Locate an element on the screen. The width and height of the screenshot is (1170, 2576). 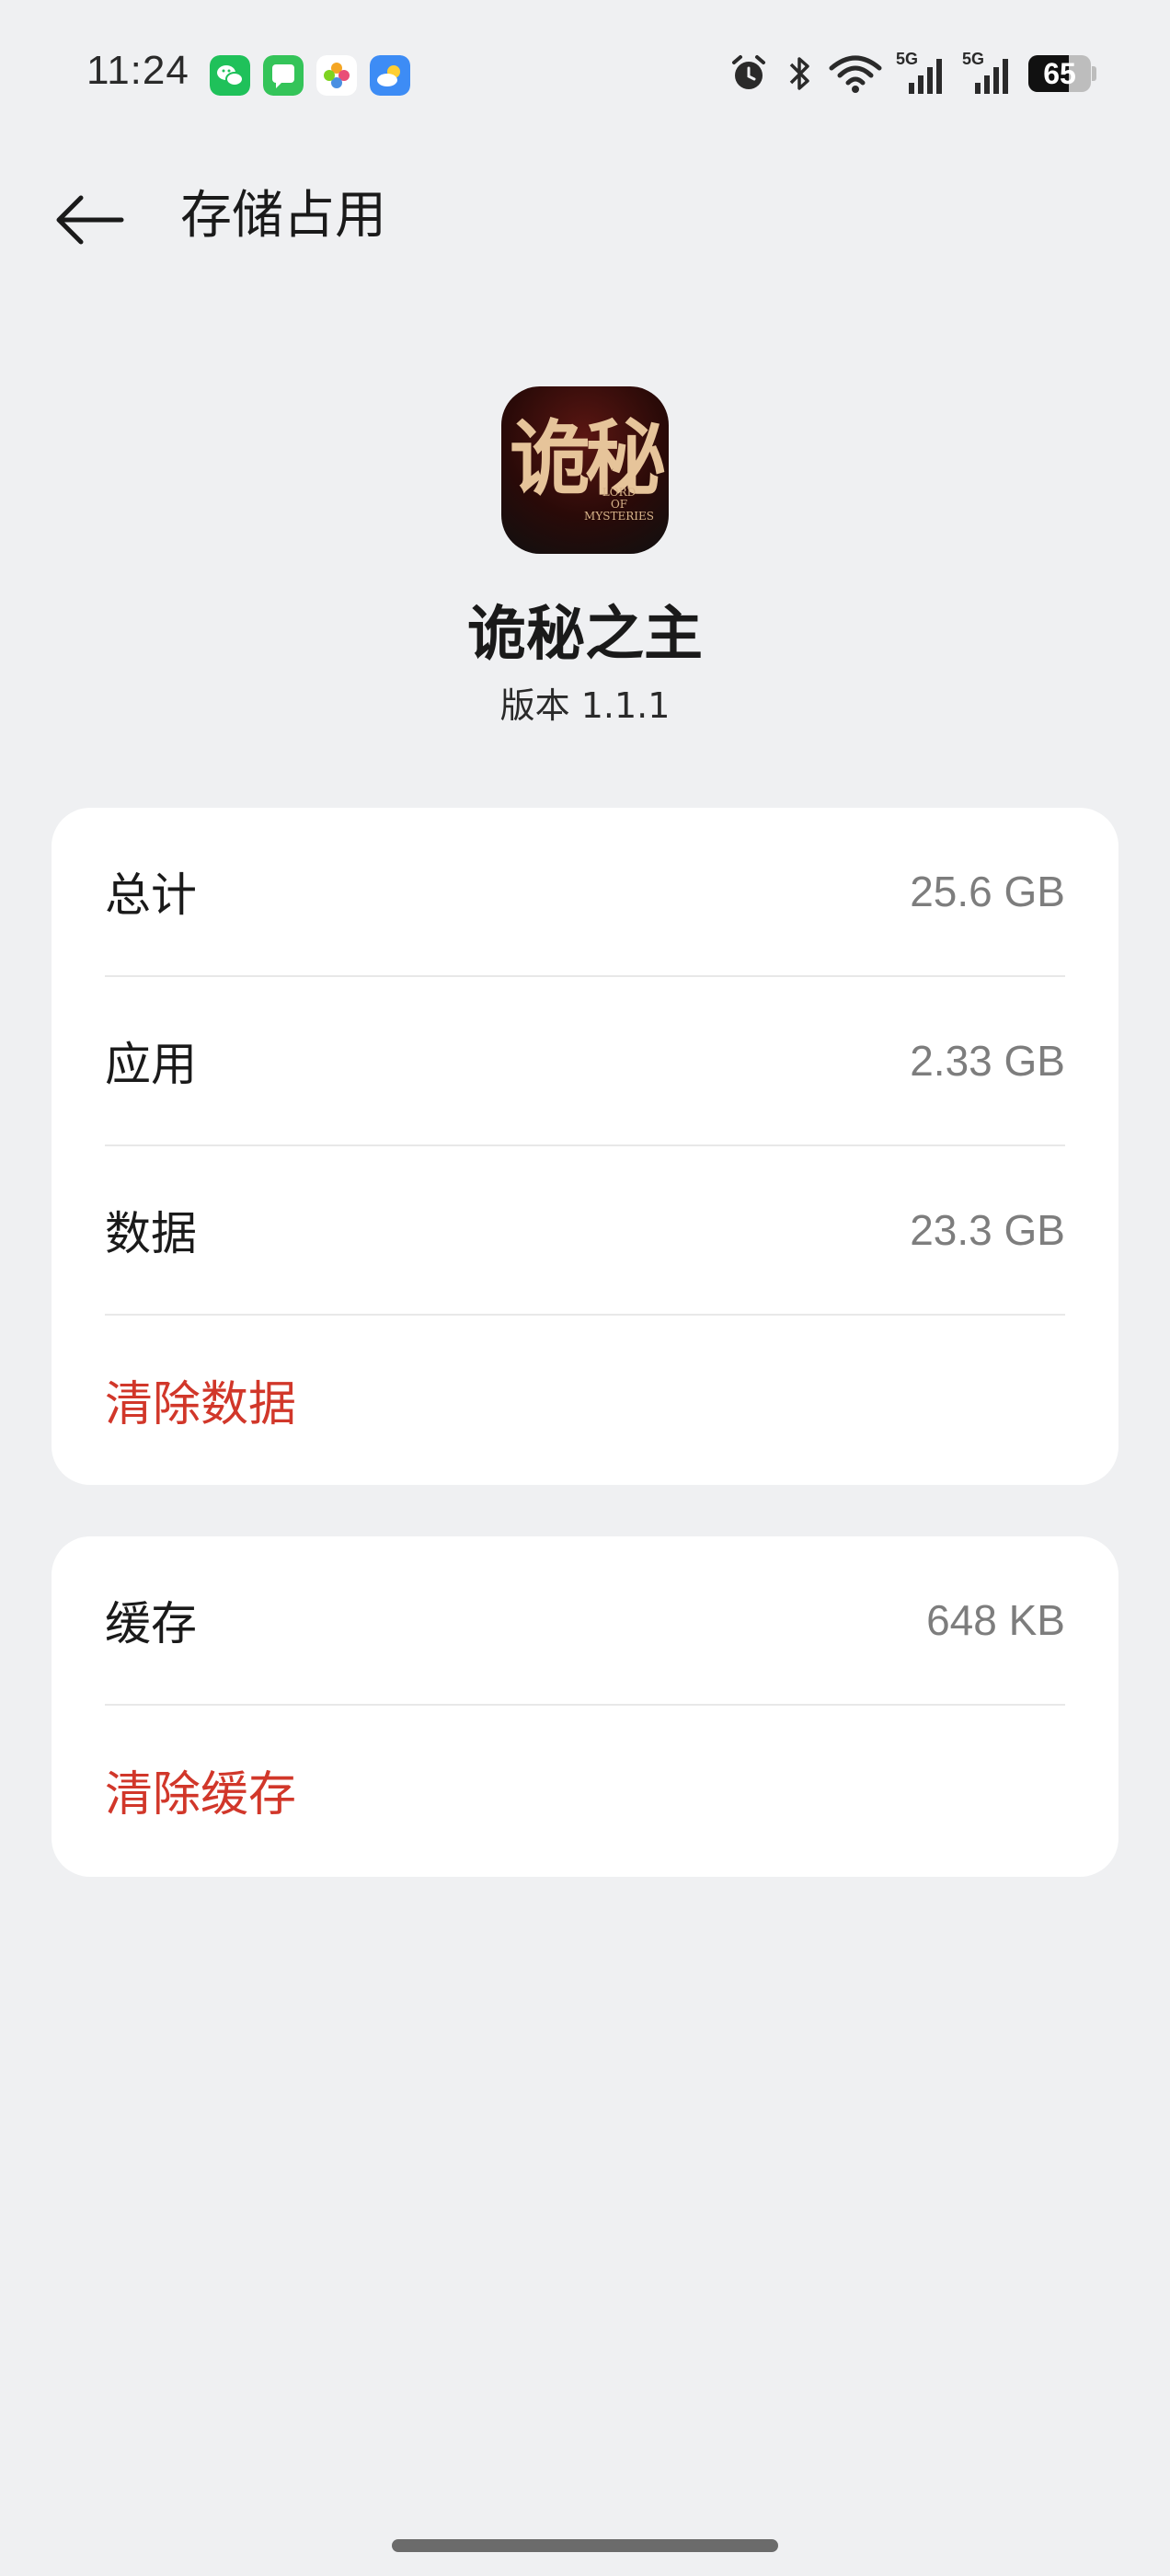
clear-data-button: 清除数据 is located at coordinates (585, 1399).